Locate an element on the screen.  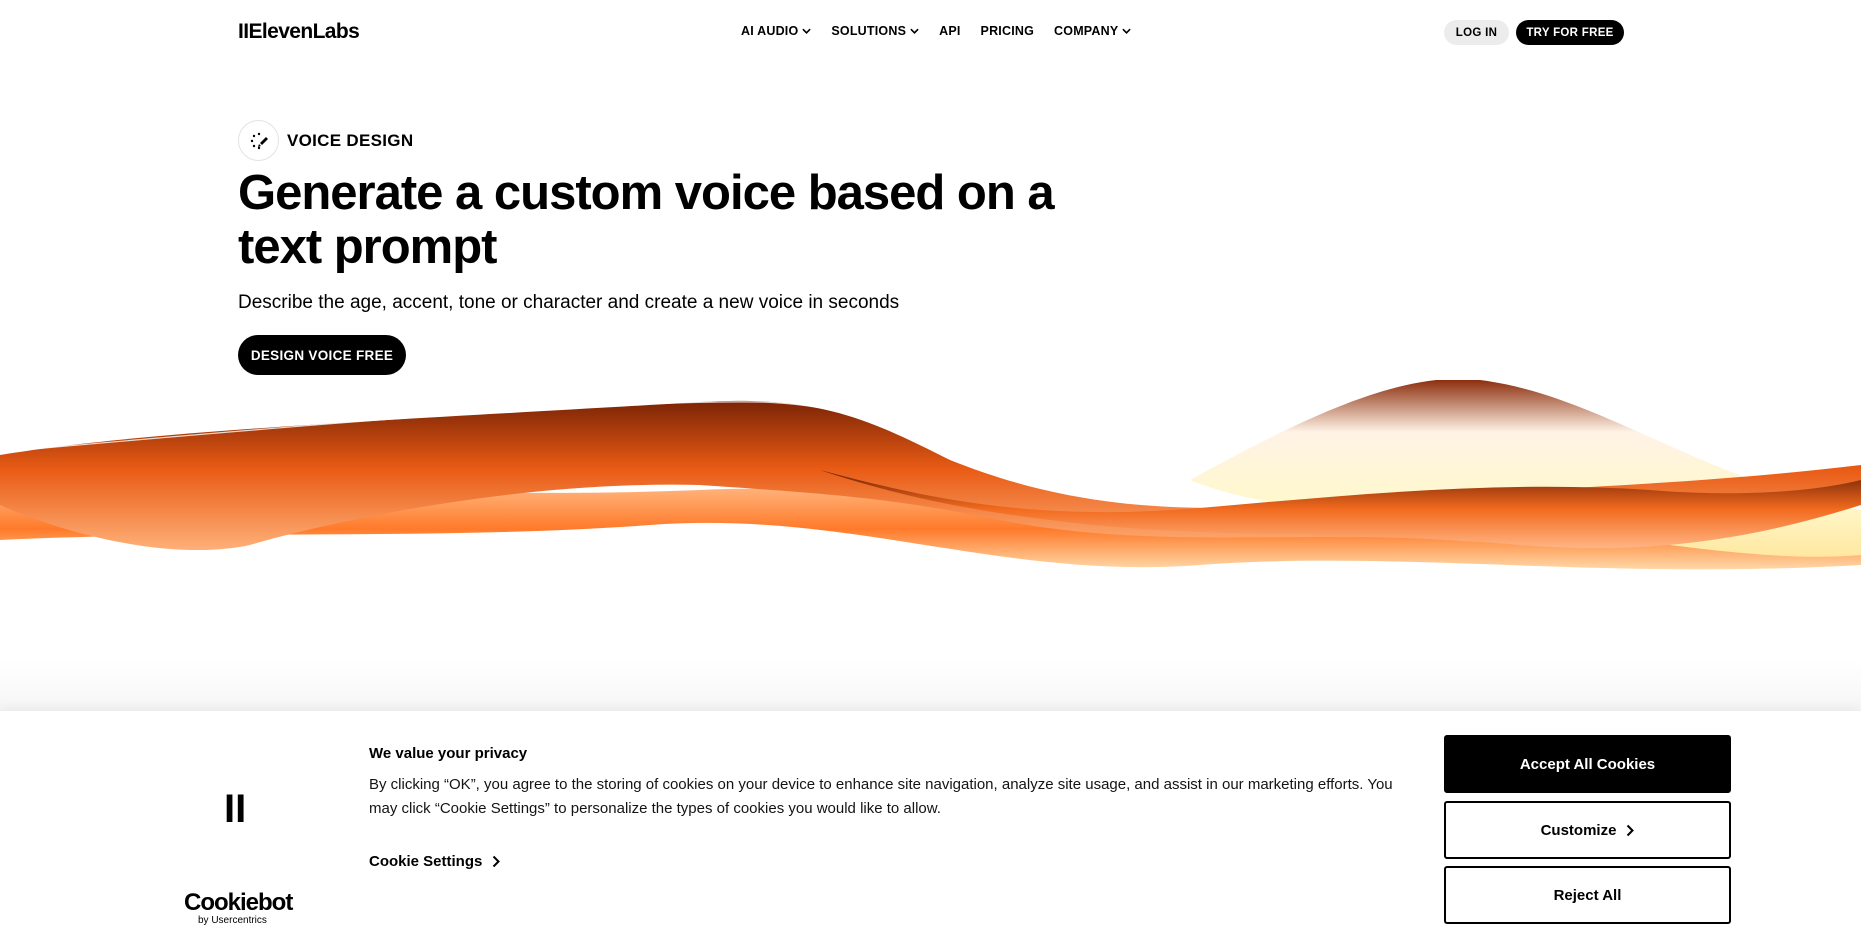
section-fade is located at coordinates (930, 685).